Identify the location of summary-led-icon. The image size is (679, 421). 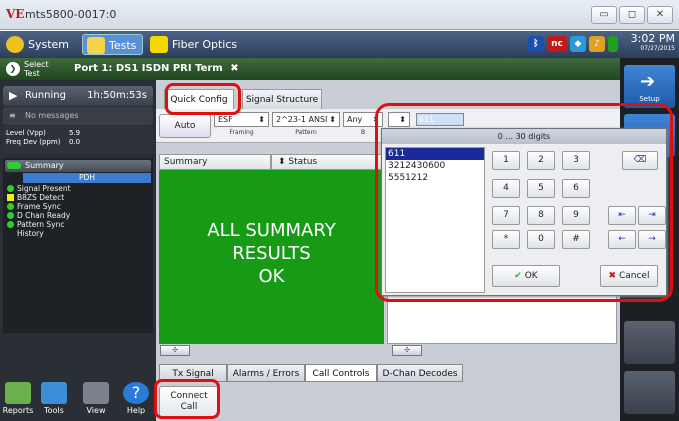
(14, 165).